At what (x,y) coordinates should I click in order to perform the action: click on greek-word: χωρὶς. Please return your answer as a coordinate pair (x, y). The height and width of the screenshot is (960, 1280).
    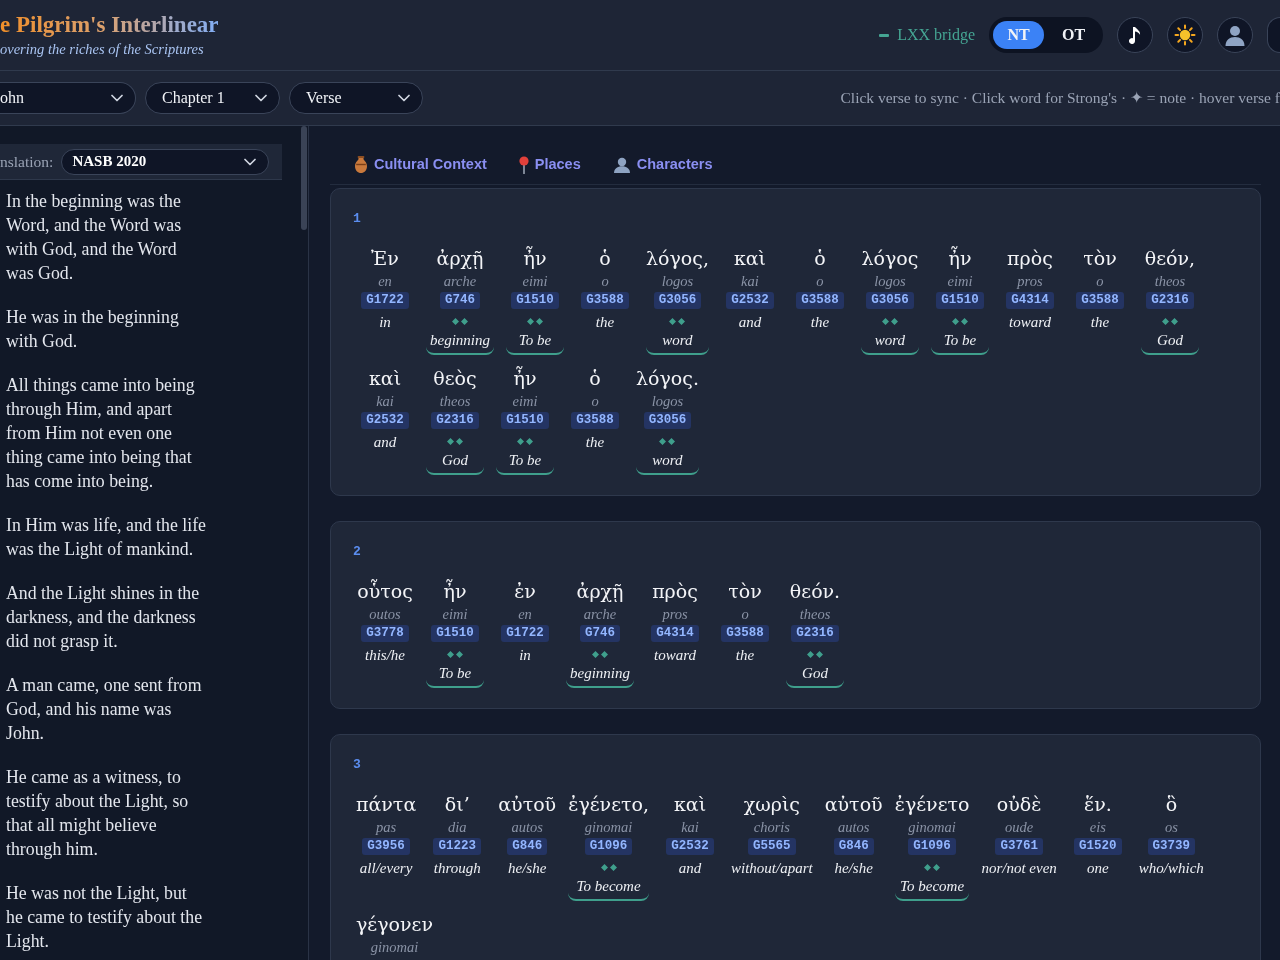
    Looking at the image, I should click on (771, 804).